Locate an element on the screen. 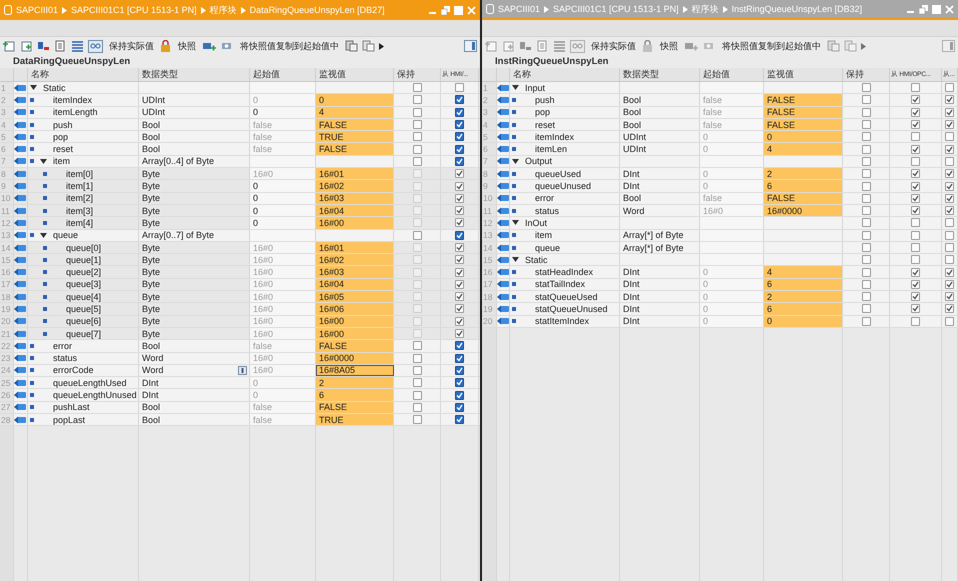 The height and width of the screenshot is (581, 958). table-row: 22 error Bool false FALSE is located at coordinates (240, 346).